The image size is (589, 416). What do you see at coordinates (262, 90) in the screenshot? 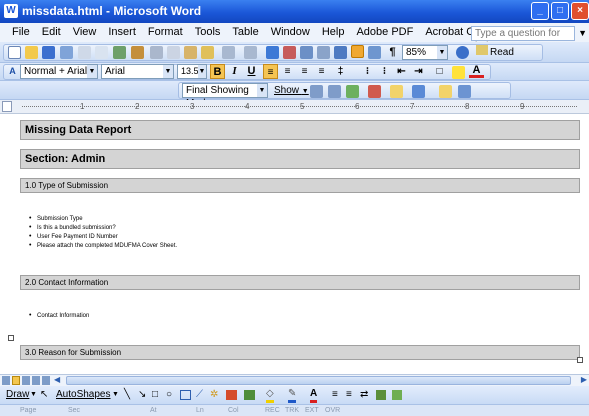
I see `markup-dropdown-icon: ▼` at bounding box center [262, 90].